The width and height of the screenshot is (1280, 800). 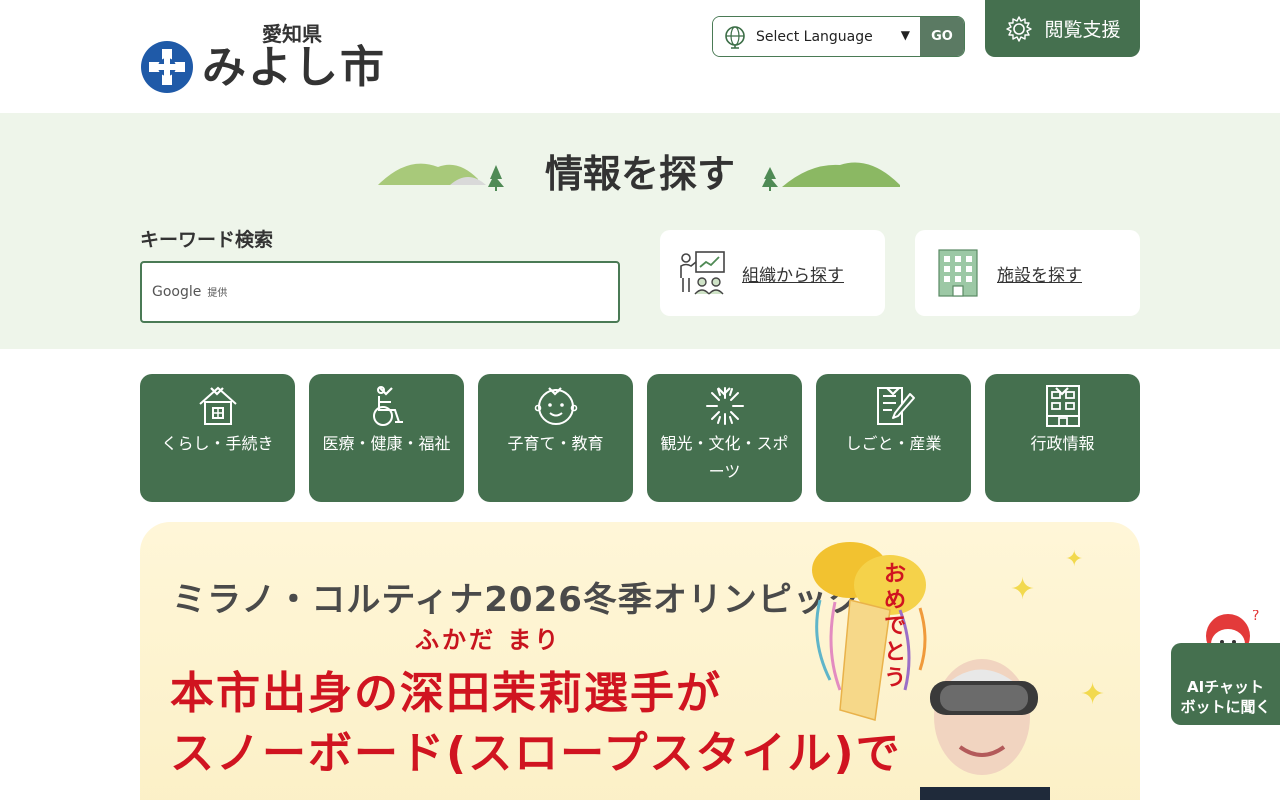 I want to click on hill-decoration-icon, so click(x=831, y=176).